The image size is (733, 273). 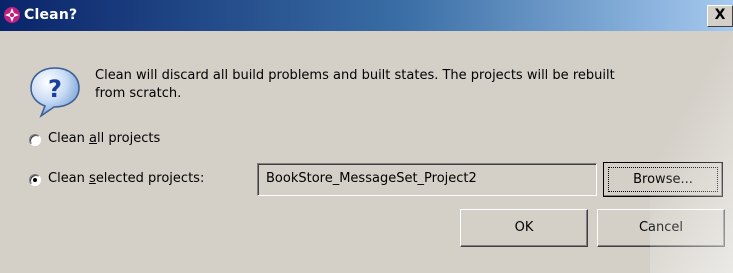 I want to click on dialog-title: Clean?, so click(x=51, y=15).